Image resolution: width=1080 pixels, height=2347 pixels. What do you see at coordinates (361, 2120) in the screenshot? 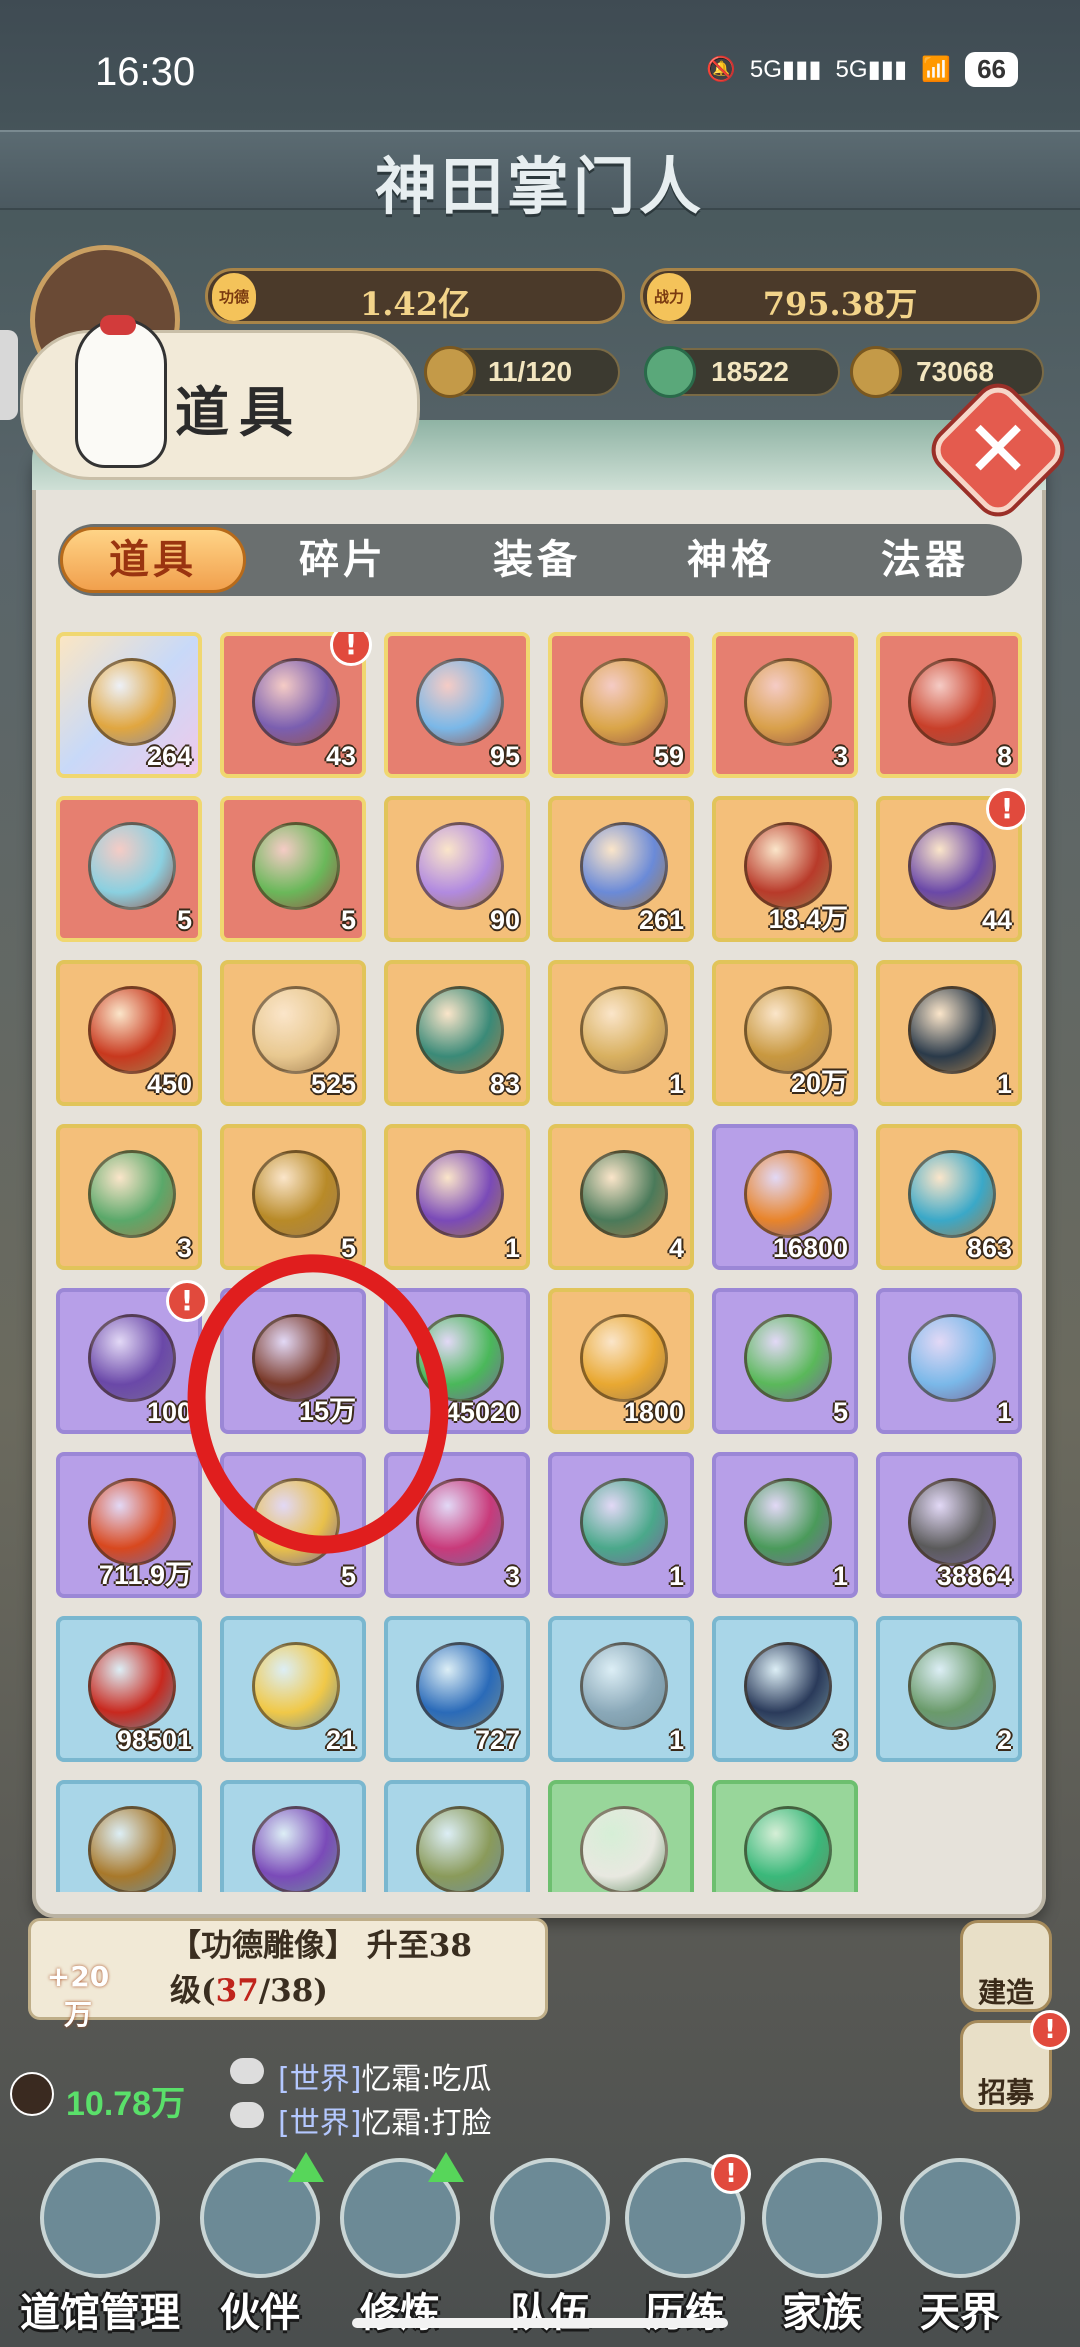
I see `chat-line-2: [世界]忆霜:打脸` at bounding box center [361, 2120].